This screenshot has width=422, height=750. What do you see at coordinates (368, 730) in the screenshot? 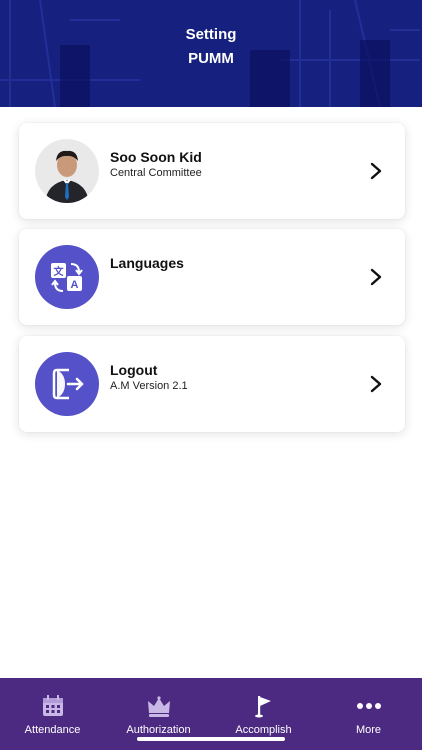
I see `tab-more-label: More` at bounding box center [368, 730].